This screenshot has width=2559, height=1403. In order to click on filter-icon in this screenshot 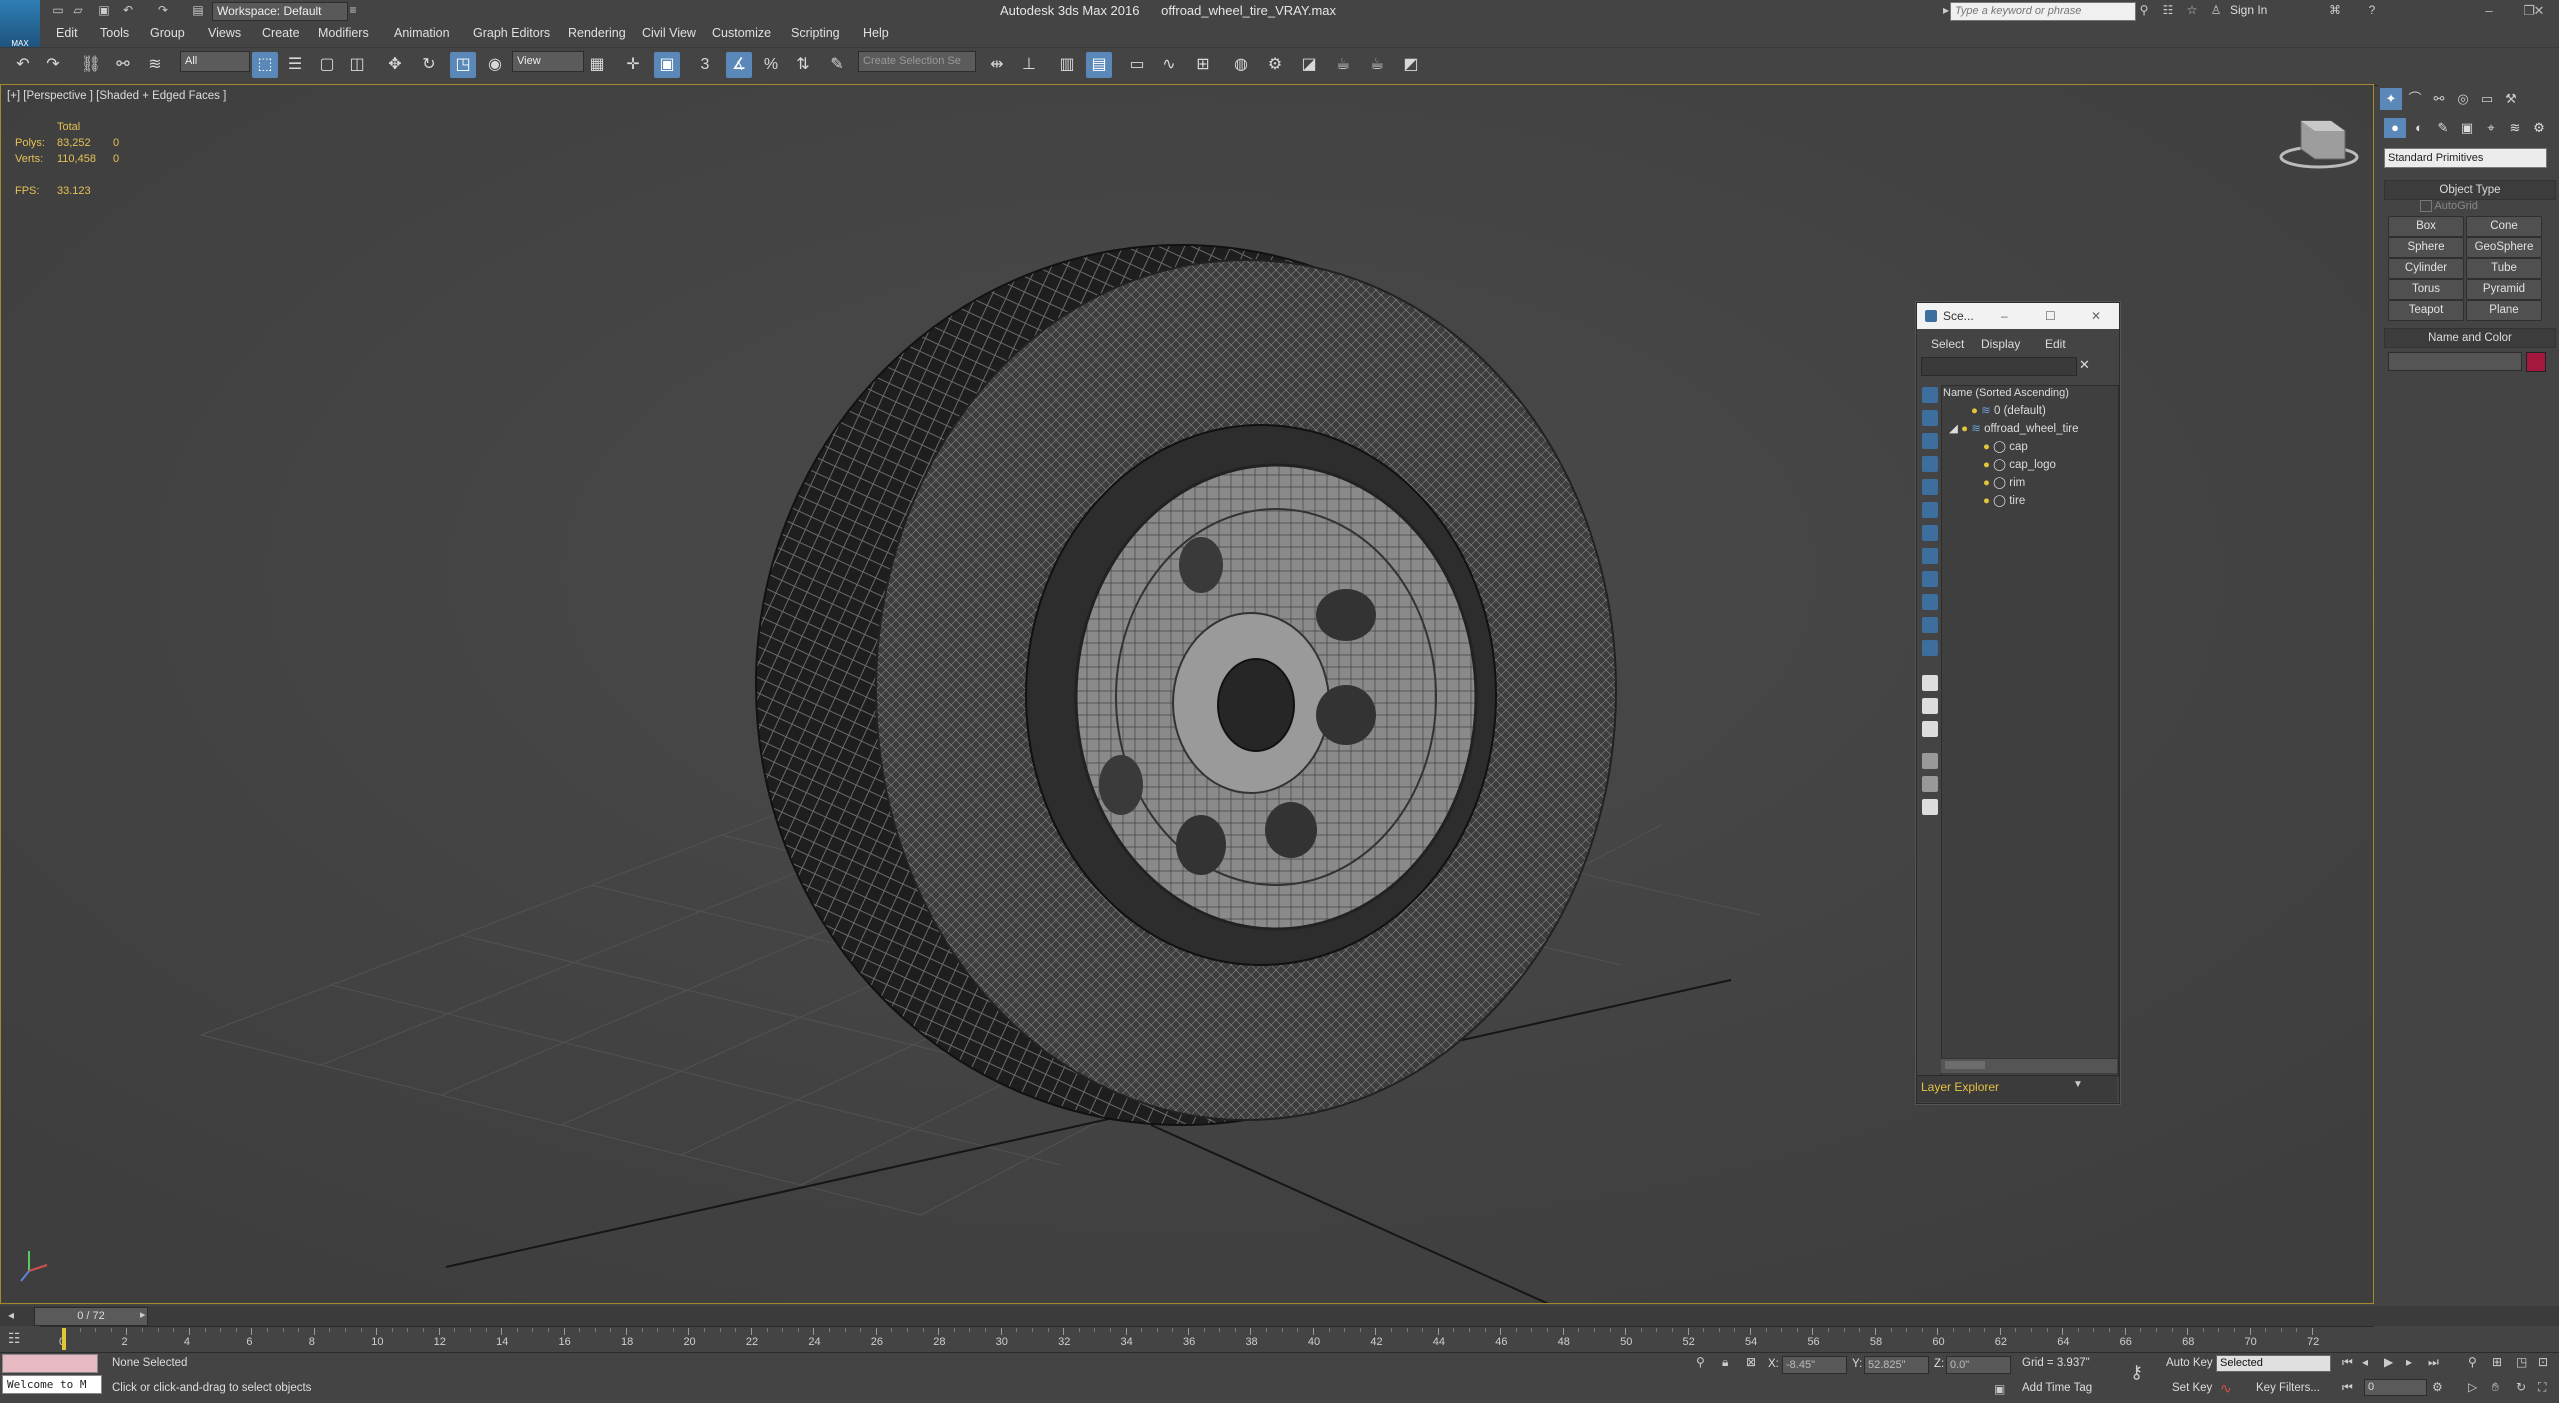, I will do `click(1930, 761)`.